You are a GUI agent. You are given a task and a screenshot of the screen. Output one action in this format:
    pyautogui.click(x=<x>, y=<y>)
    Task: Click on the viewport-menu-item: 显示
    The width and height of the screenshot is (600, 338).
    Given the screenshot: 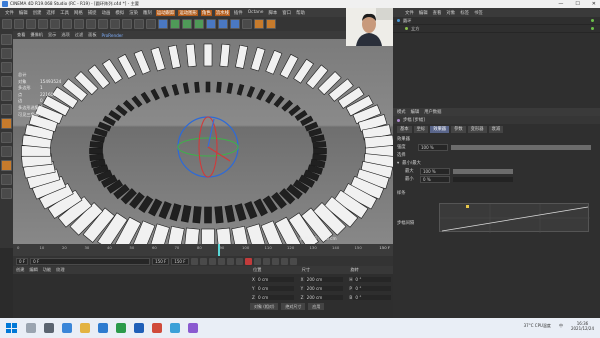 What is the action you would take?
    pyautogui.click(x=52, y=35)
    